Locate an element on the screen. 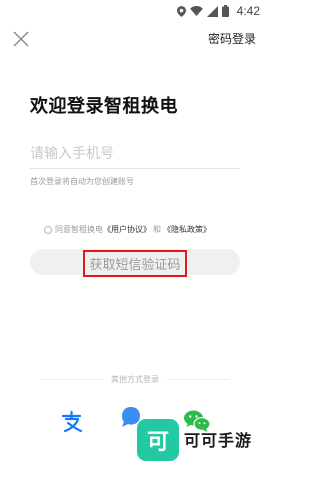 The image size is (320, 480). close-icon is located at coordinates (21, 39).